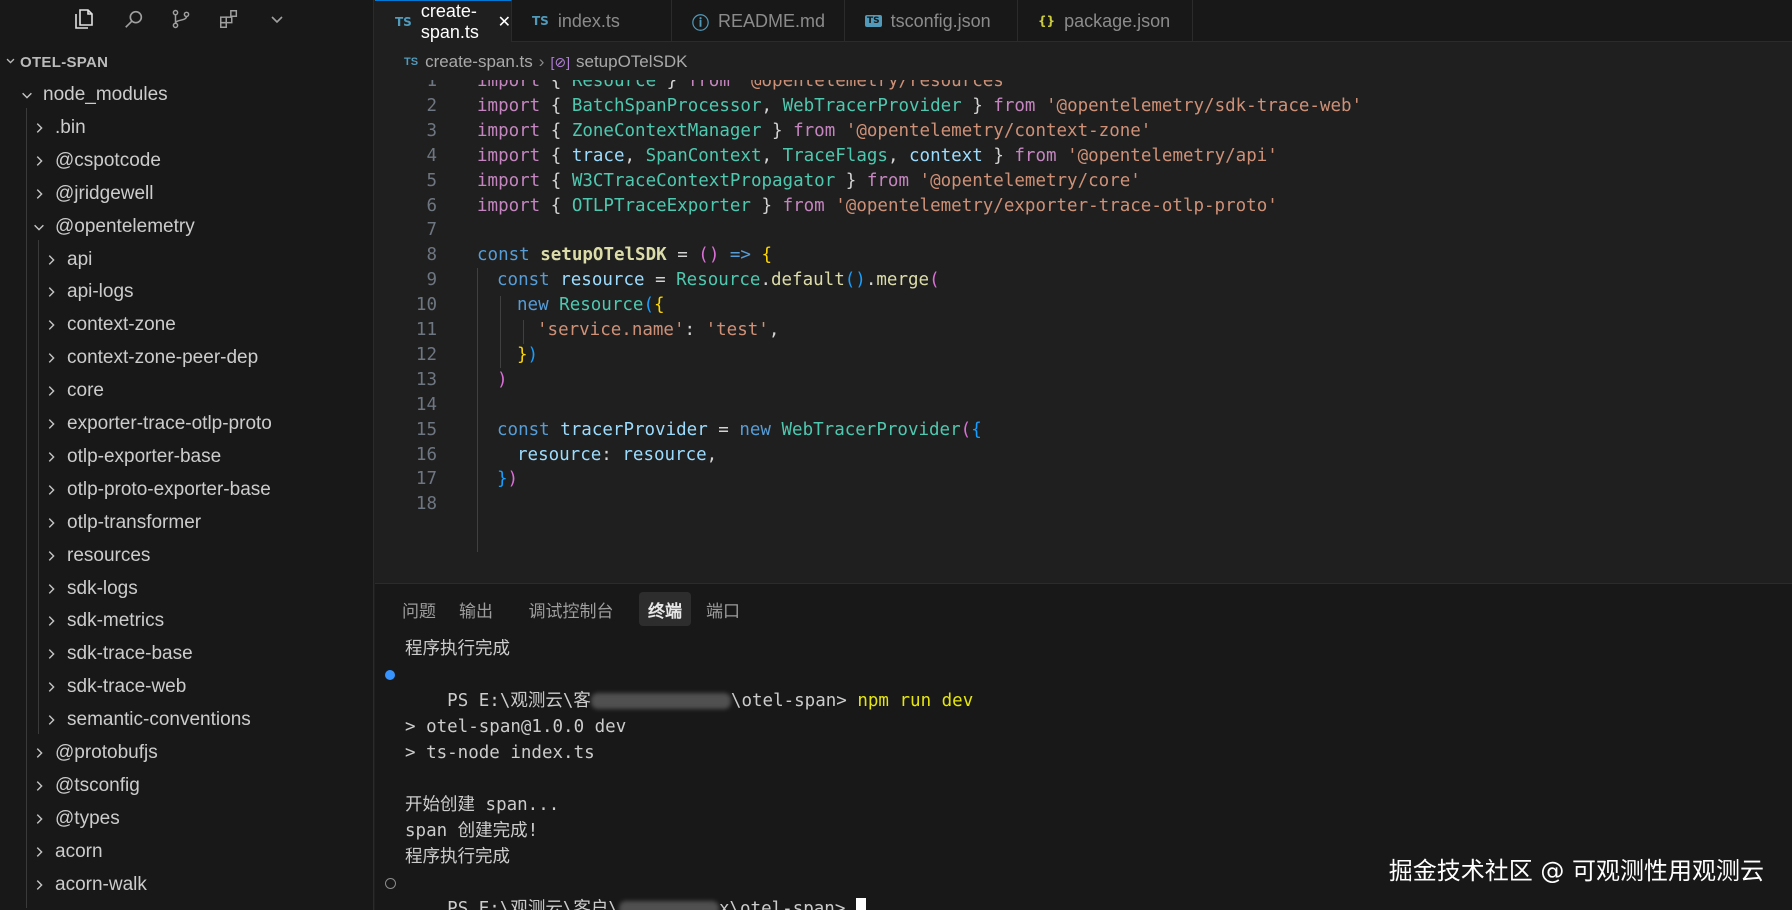 The image size is (1792, 910). What do you see at coordinates (835, 155) in the screenshot?
I see `code-token: TraceFlags` at bounding box center [835, 155].